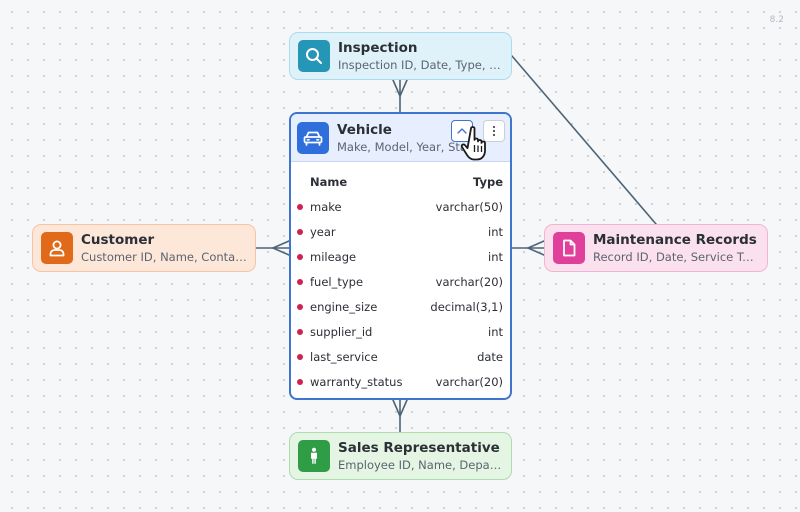 This screenshot has width=800, height=512. Describe the element at coordinates (420, 465) in the screenshot. I see `entity-subtitle: Employee ID, Name, Department` at that location.